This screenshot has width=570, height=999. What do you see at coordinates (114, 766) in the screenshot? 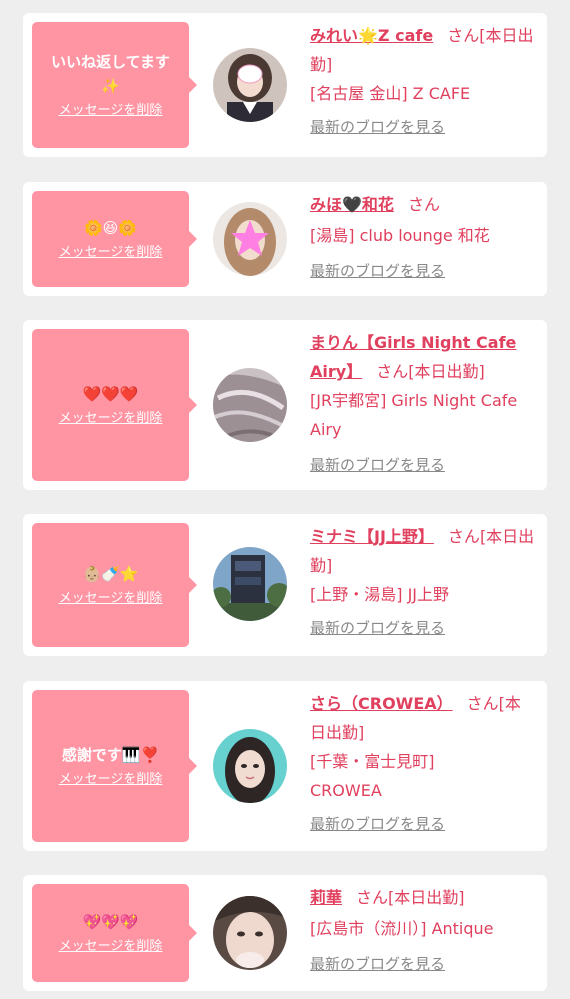
I see `message-bubble: 感謝です🎹❣️ メッセージを削除` at bounding box center [114, 766].